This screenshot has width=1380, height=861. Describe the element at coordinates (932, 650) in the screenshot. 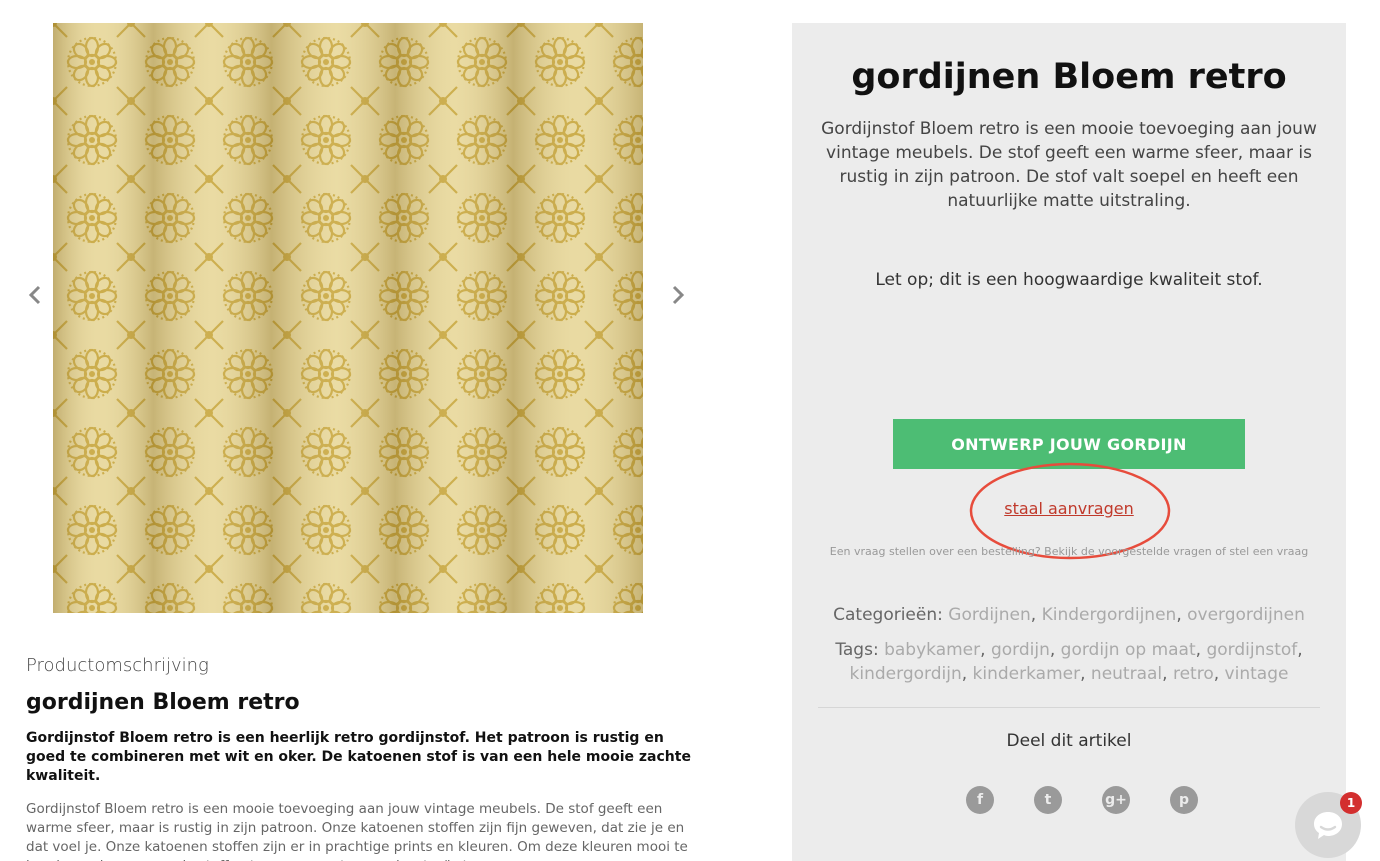

I see `tag-link: babykamer` at that location.